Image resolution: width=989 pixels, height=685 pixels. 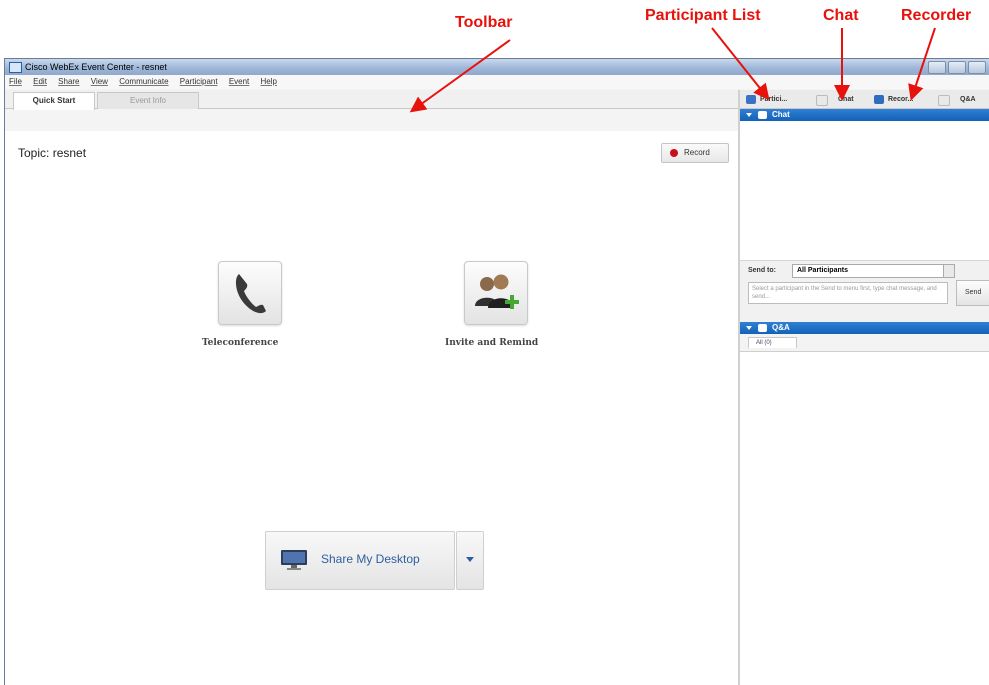 What do you see at coordinates (96, 67) in the screenshot?
I see `window-title: Cisco WebEx Event Center - resnet` at bounding box center [96, 67].